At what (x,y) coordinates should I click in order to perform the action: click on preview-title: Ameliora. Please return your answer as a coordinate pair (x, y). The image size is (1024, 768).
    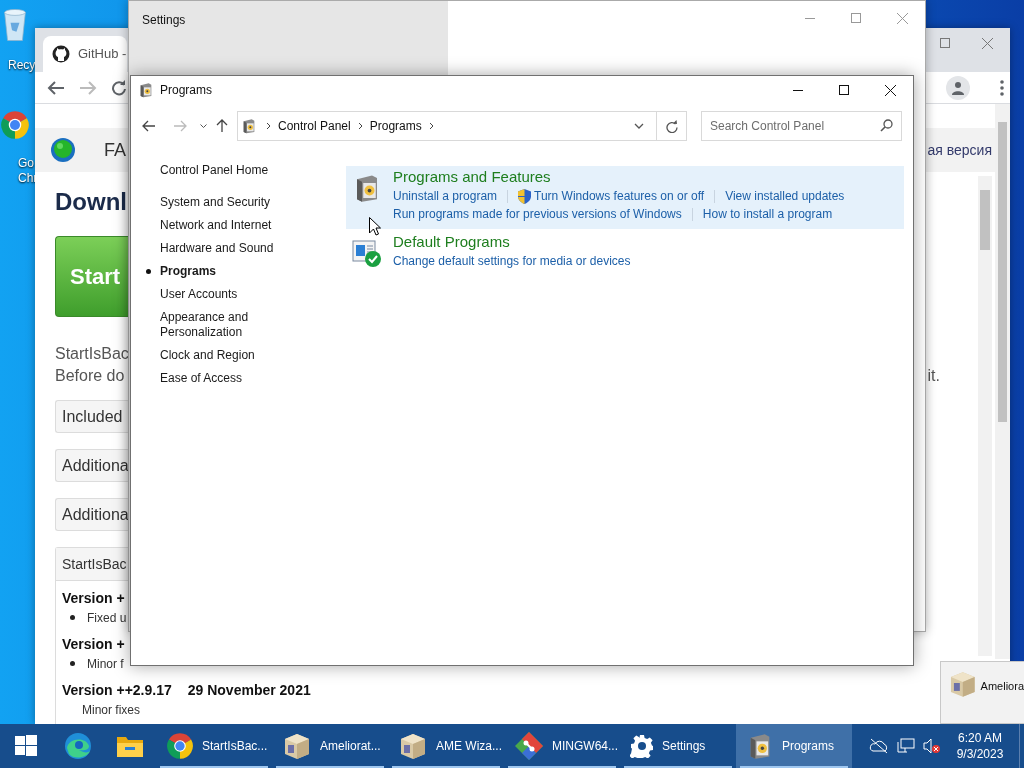
    Looking at the image, I should click on (1002, 686).